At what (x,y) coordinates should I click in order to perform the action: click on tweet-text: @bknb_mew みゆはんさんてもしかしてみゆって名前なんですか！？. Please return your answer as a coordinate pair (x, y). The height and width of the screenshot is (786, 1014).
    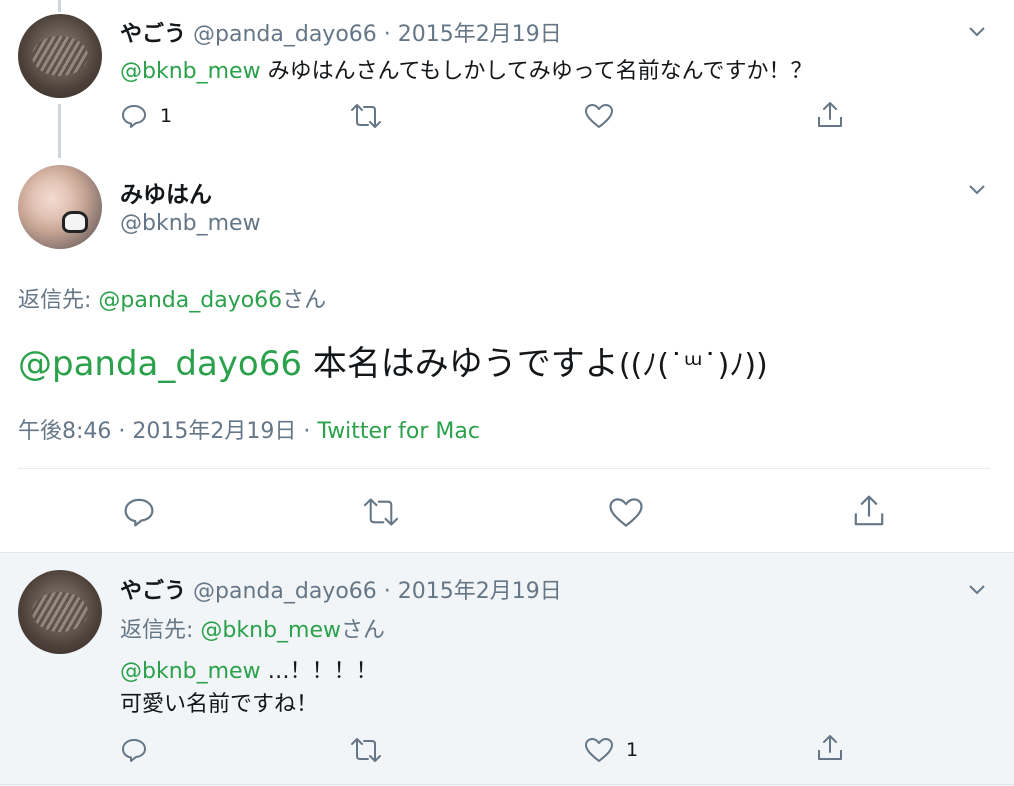
    Looking at the image, I should click on (466, 69).